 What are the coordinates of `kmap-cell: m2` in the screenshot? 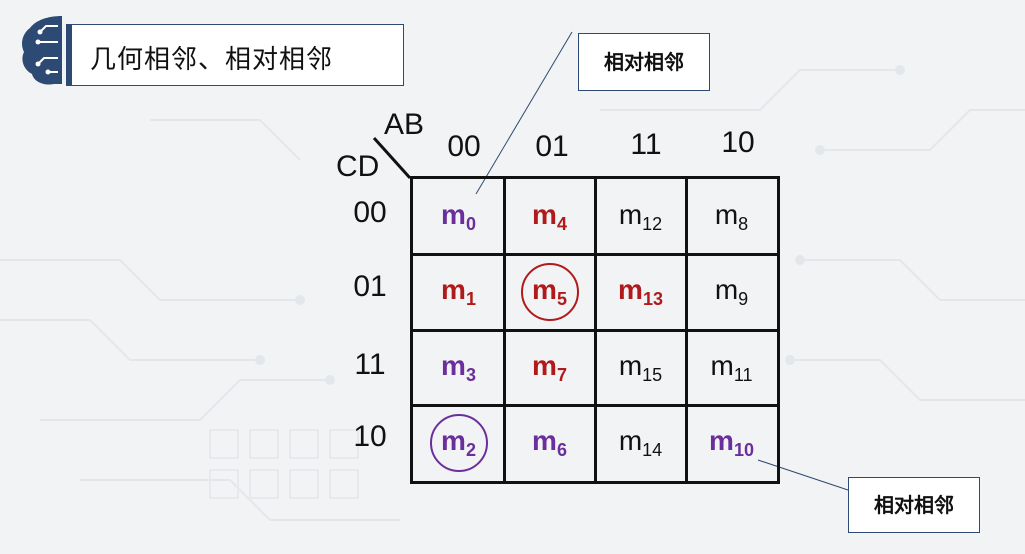 It's located at (458, 444).